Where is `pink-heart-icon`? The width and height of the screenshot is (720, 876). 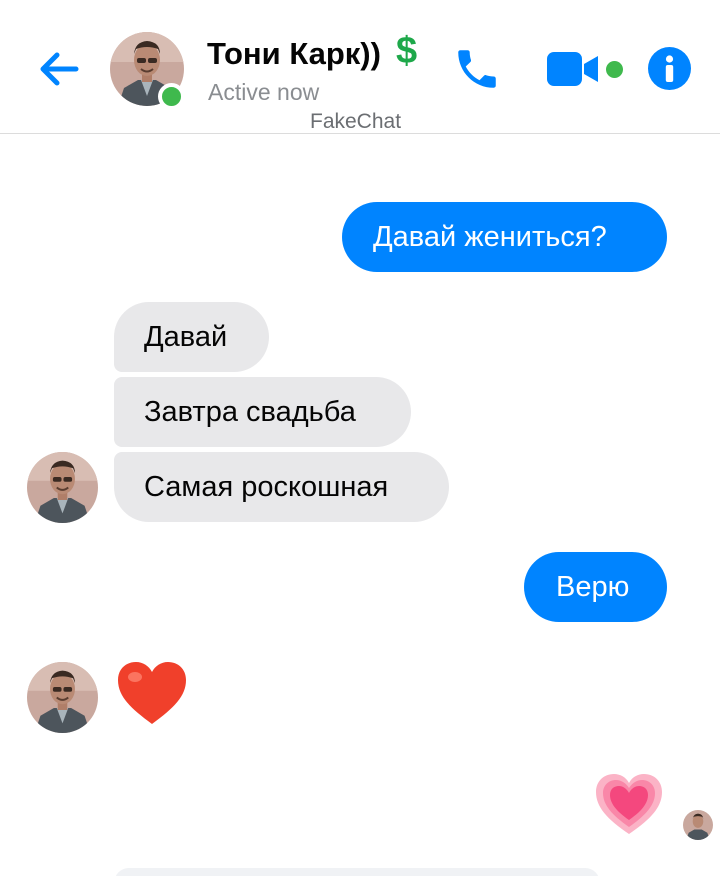
pink-heart-icon is located at coordinates (629, 804).